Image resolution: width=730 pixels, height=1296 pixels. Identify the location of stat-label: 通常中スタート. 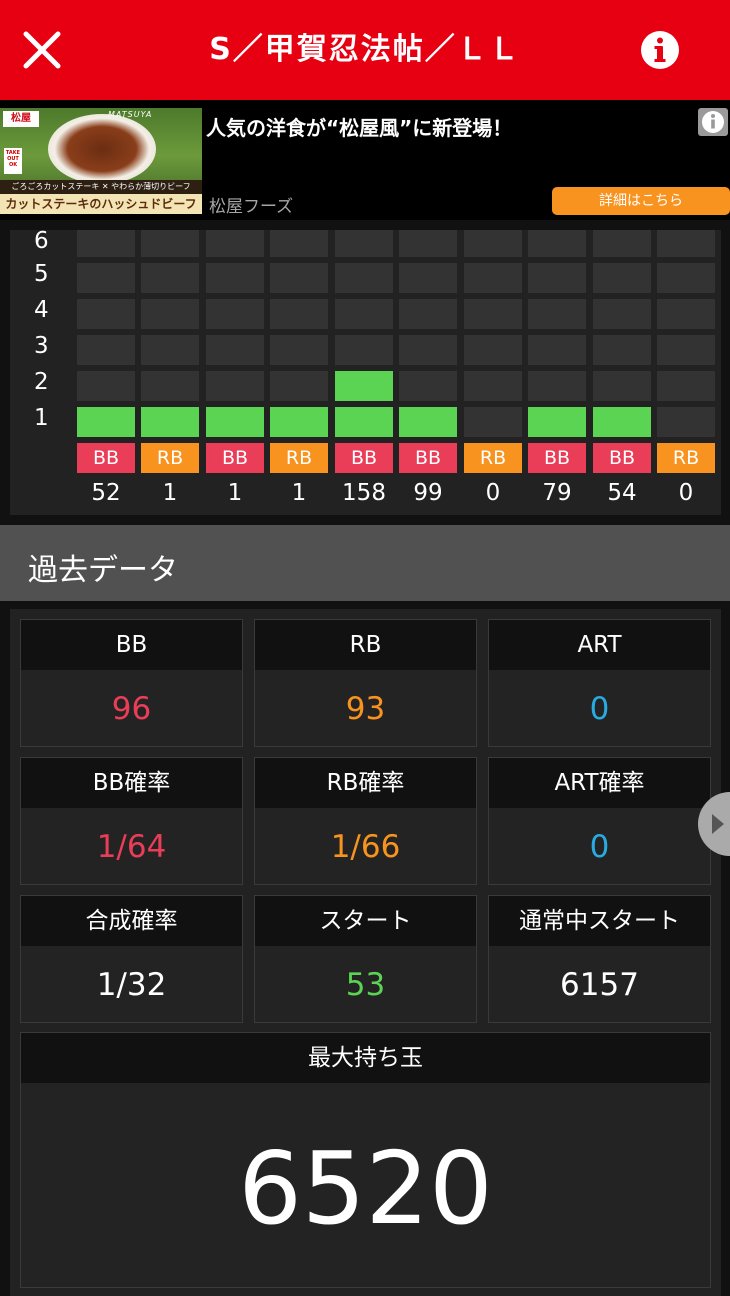
(599, 921).